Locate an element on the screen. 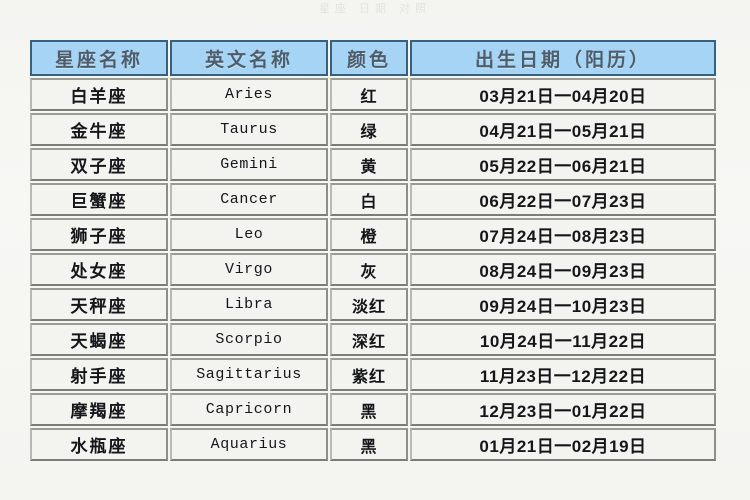  cell-color: 深红 is located at coordinates (369, 339).